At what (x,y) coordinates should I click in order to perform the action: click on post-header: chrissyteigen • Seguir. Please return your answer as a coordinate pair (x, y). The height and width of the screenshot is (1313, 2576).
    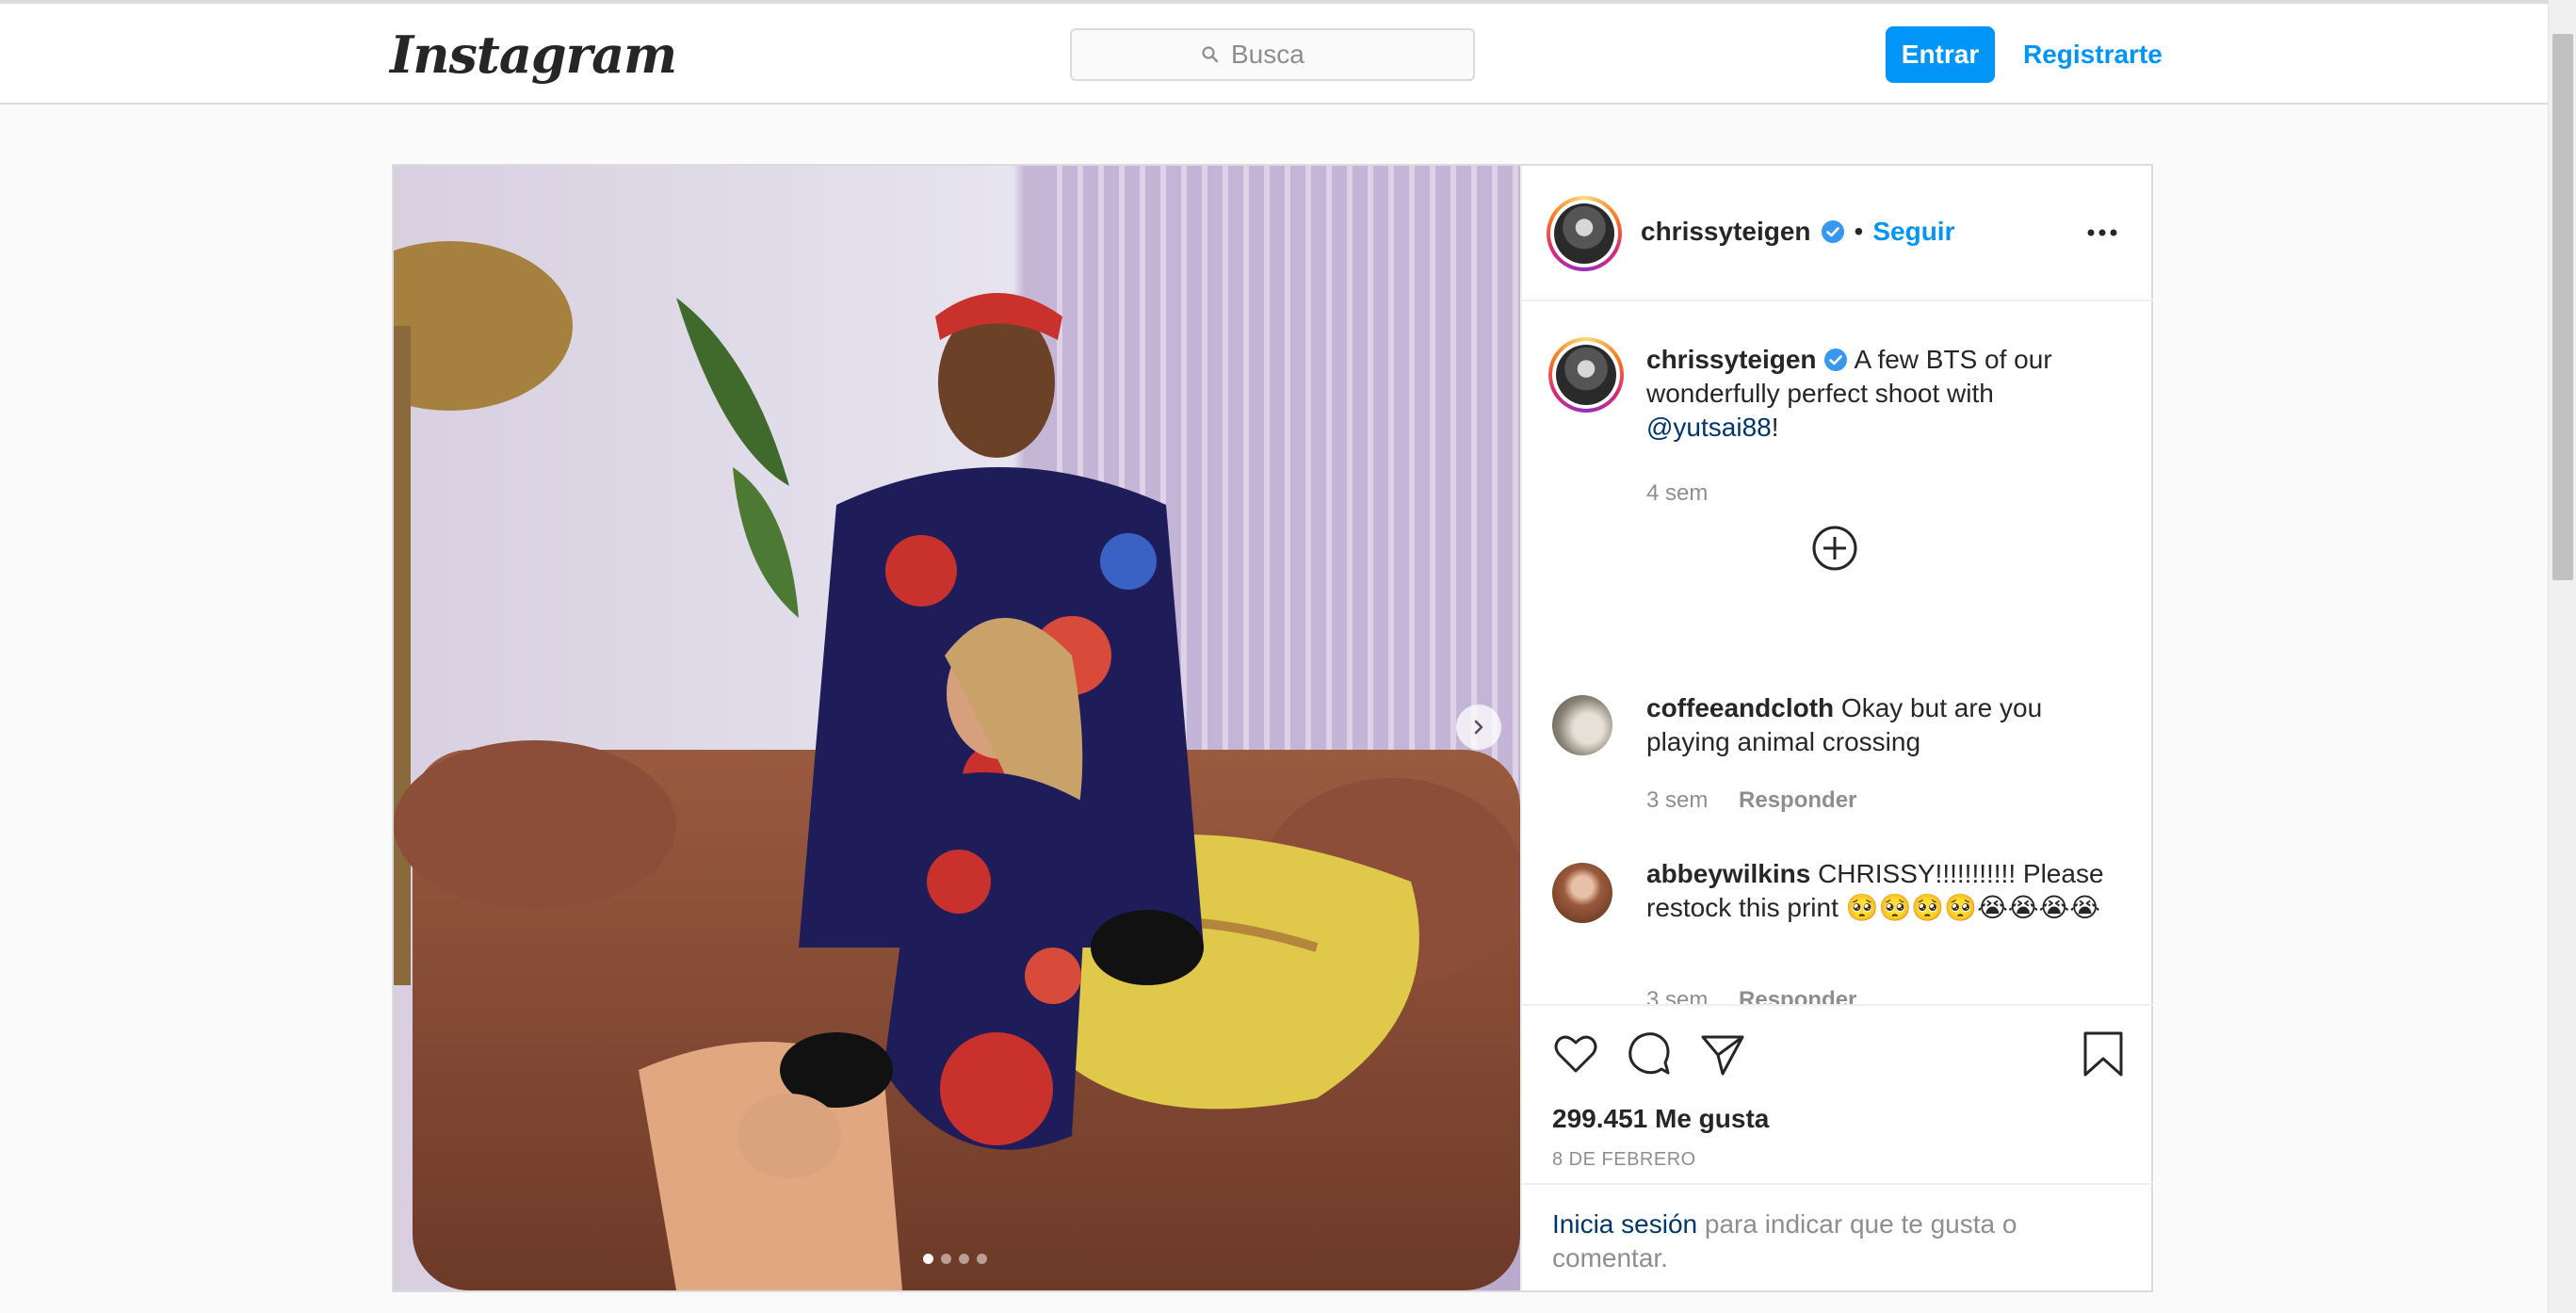
    Looking at the image, I should click on (1837, 233).